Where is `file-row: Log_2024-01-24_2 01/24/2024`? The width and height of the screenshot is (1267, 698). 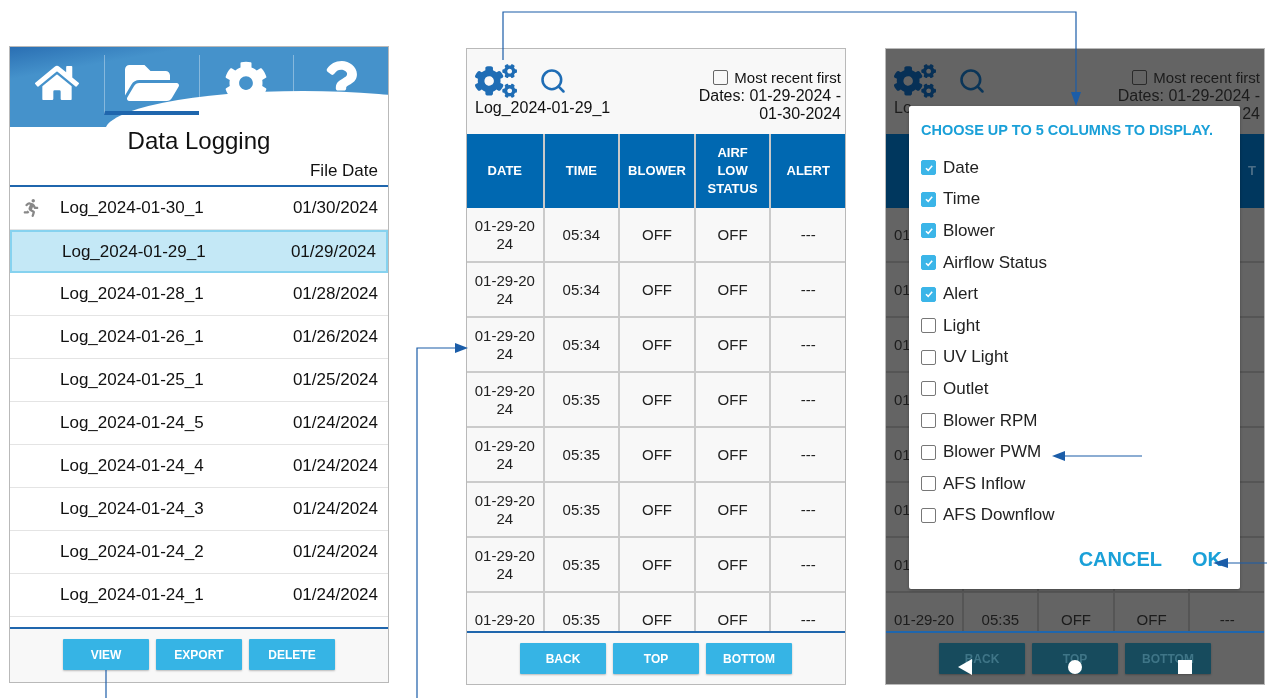 file-row: Log_2024-01-24_2 01/24/2024 is located at coordinates (199, 552).